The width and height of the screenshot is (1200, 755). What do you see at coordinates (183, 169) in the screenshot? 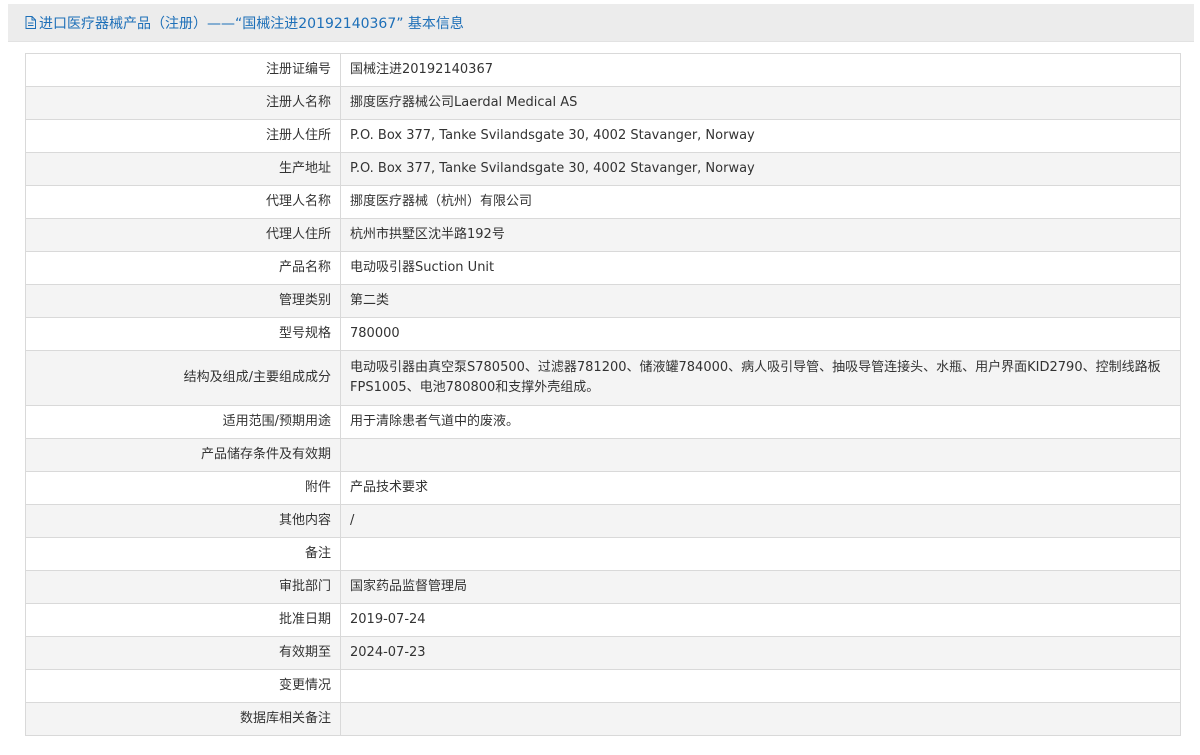
I see `field-label: 生产地址` at bounding box center [183, 169].